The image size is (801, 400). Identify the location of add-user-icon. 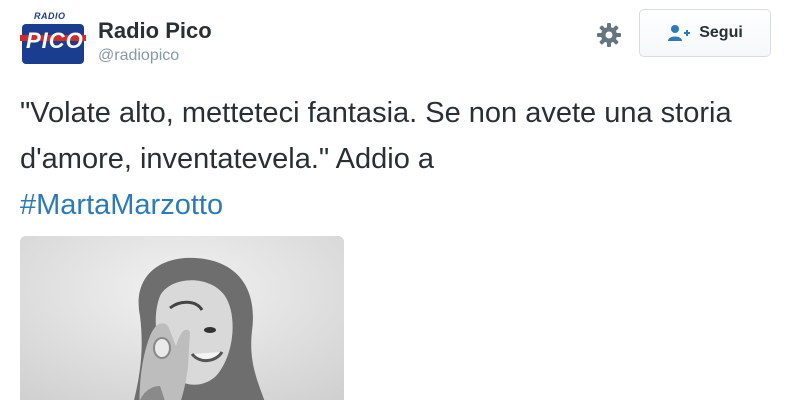
(679, 33).